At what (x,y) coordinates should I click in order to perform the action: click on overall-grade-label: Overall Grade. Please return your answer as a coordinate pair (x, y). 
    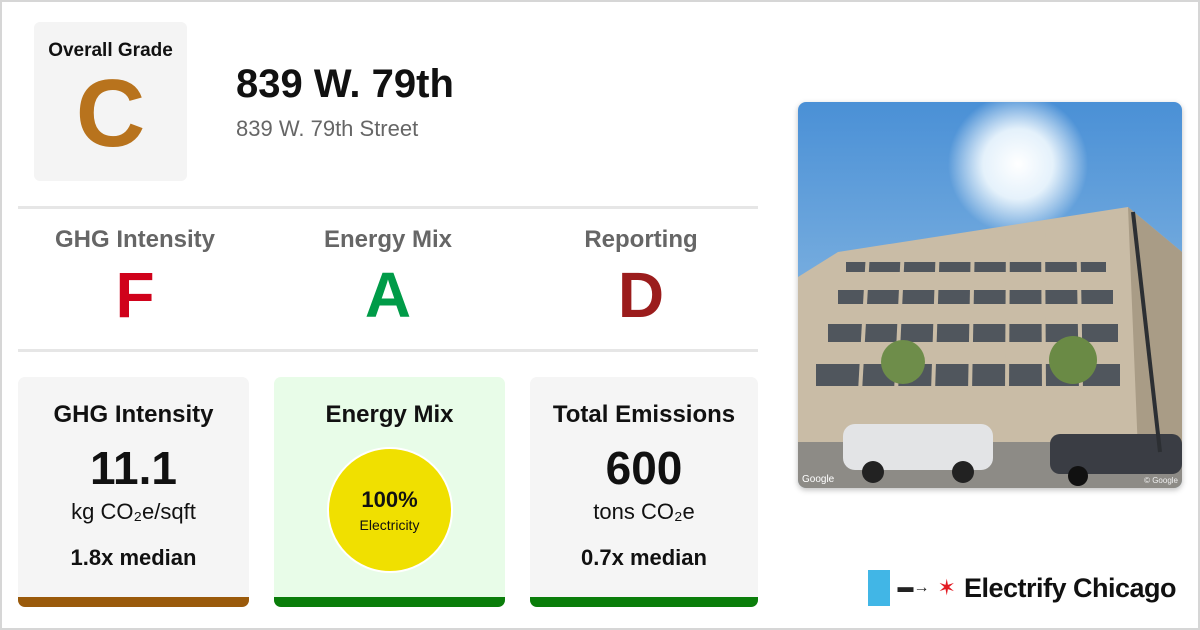
    Looking at the image, I should click on (110, 50).